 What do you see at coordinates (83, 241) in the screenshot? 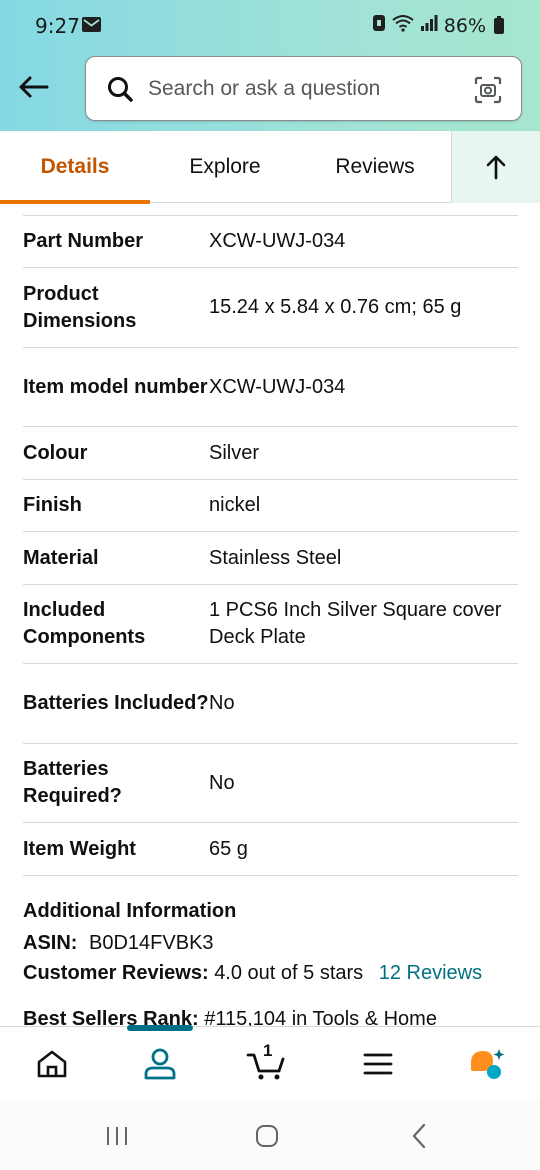
I see `spec-key: Part Number` at bounding box center [83, 241].